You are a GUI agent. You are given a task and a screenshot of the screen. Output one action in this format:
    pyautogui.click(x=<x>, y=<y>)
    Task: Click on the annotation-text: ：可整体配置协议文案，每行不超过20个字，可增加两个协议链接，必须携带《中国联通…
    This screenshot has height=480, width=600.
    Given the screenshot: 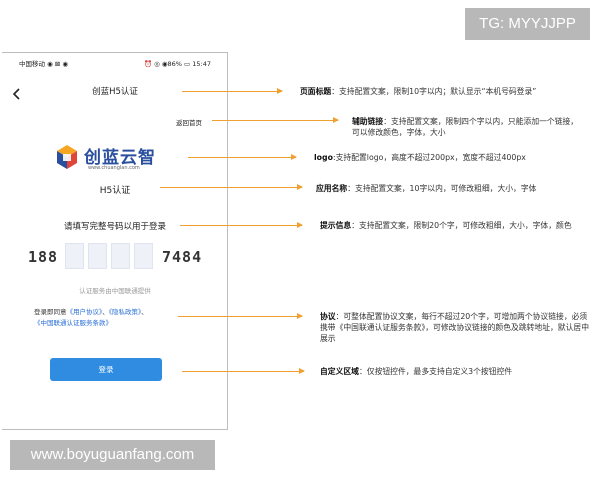 What is the action you would take?
    pyautogui.click(x=454, y=327)
    